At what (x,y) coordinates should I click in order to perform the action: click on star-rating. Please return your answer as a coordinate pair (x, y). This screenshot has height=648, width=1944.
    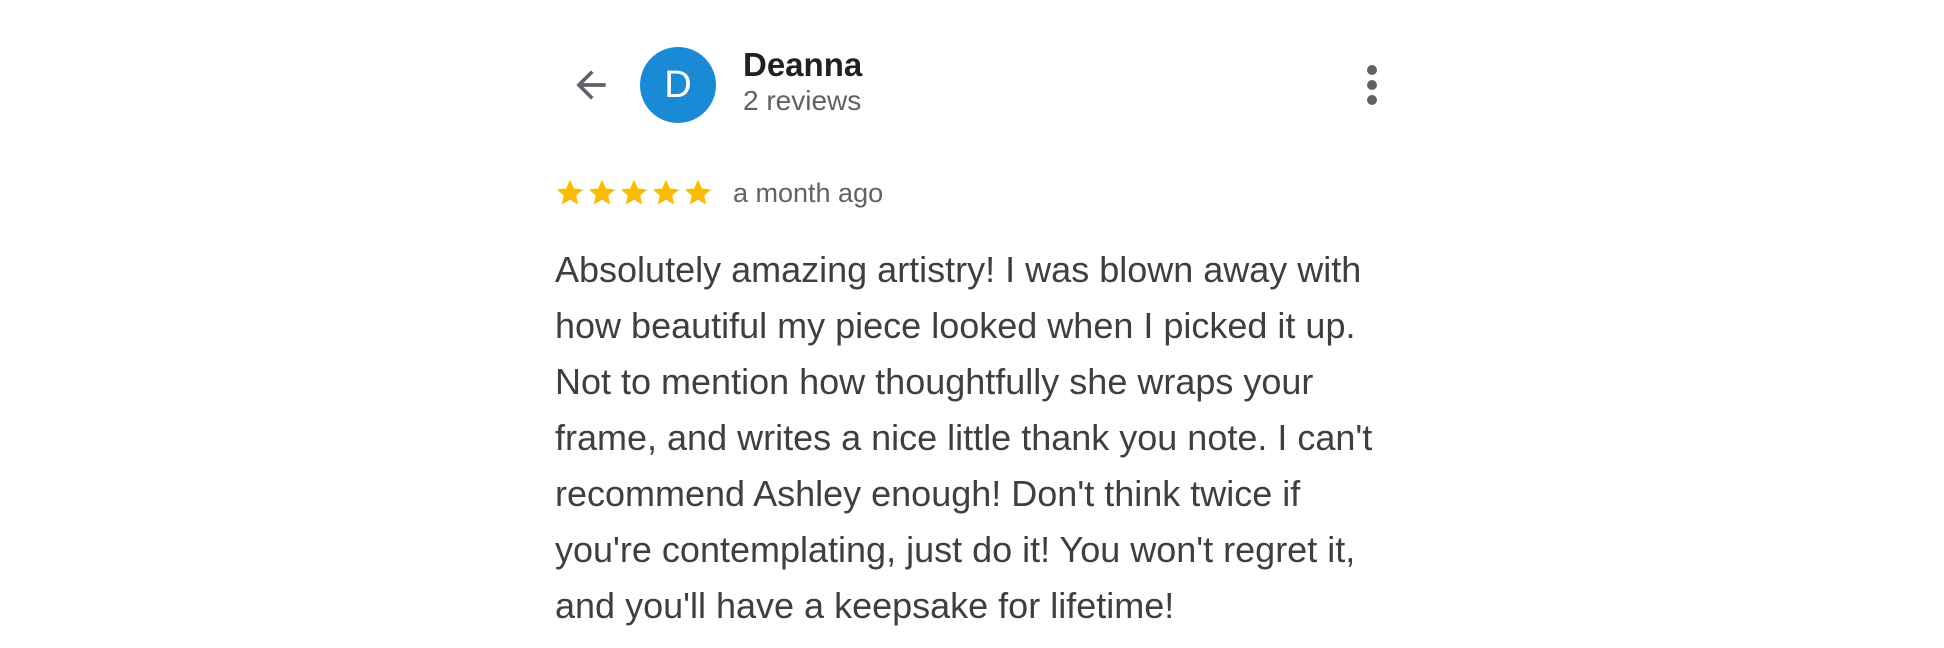
    Looking at the image, I should click on (634, 193).